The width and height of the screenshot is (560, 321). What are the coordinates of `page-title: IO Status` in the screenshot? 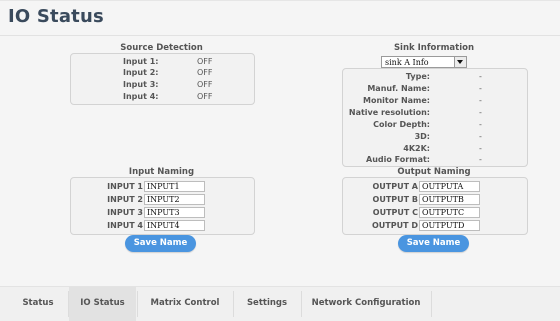 It's located at (56, 16).